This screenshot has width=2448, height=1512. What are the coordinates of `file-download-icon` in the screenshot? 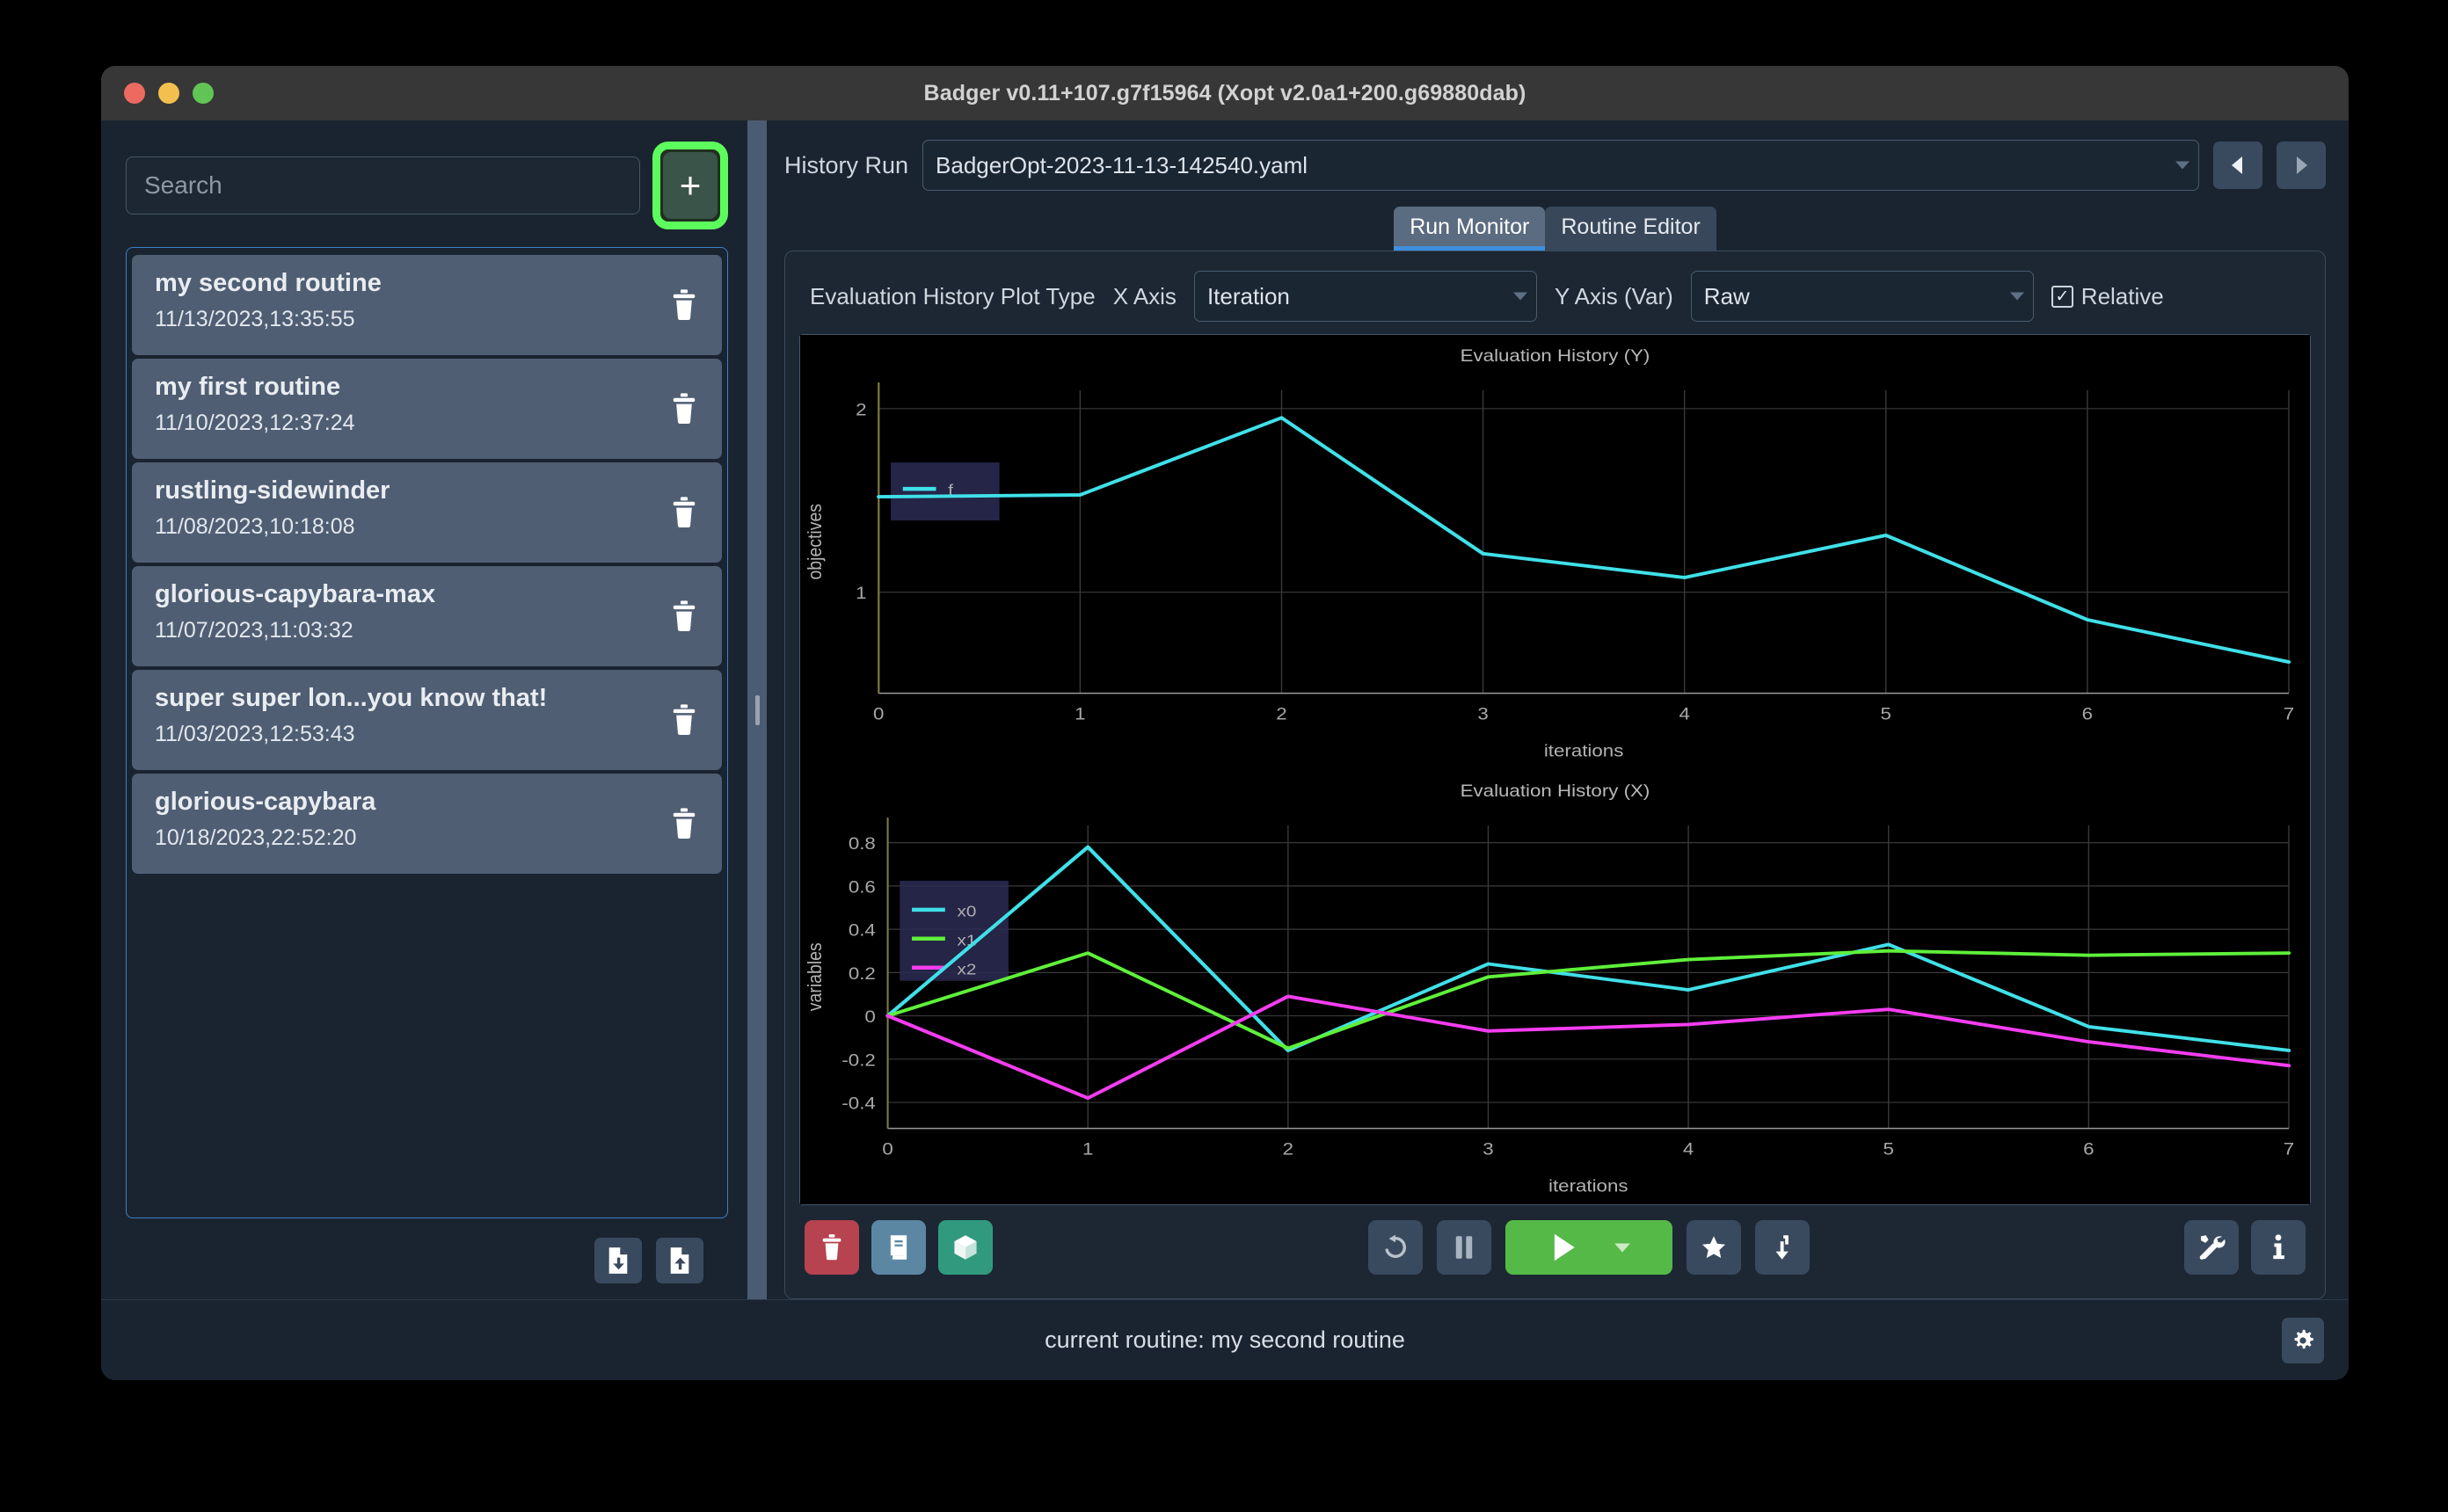 It's located at (618, 1260).